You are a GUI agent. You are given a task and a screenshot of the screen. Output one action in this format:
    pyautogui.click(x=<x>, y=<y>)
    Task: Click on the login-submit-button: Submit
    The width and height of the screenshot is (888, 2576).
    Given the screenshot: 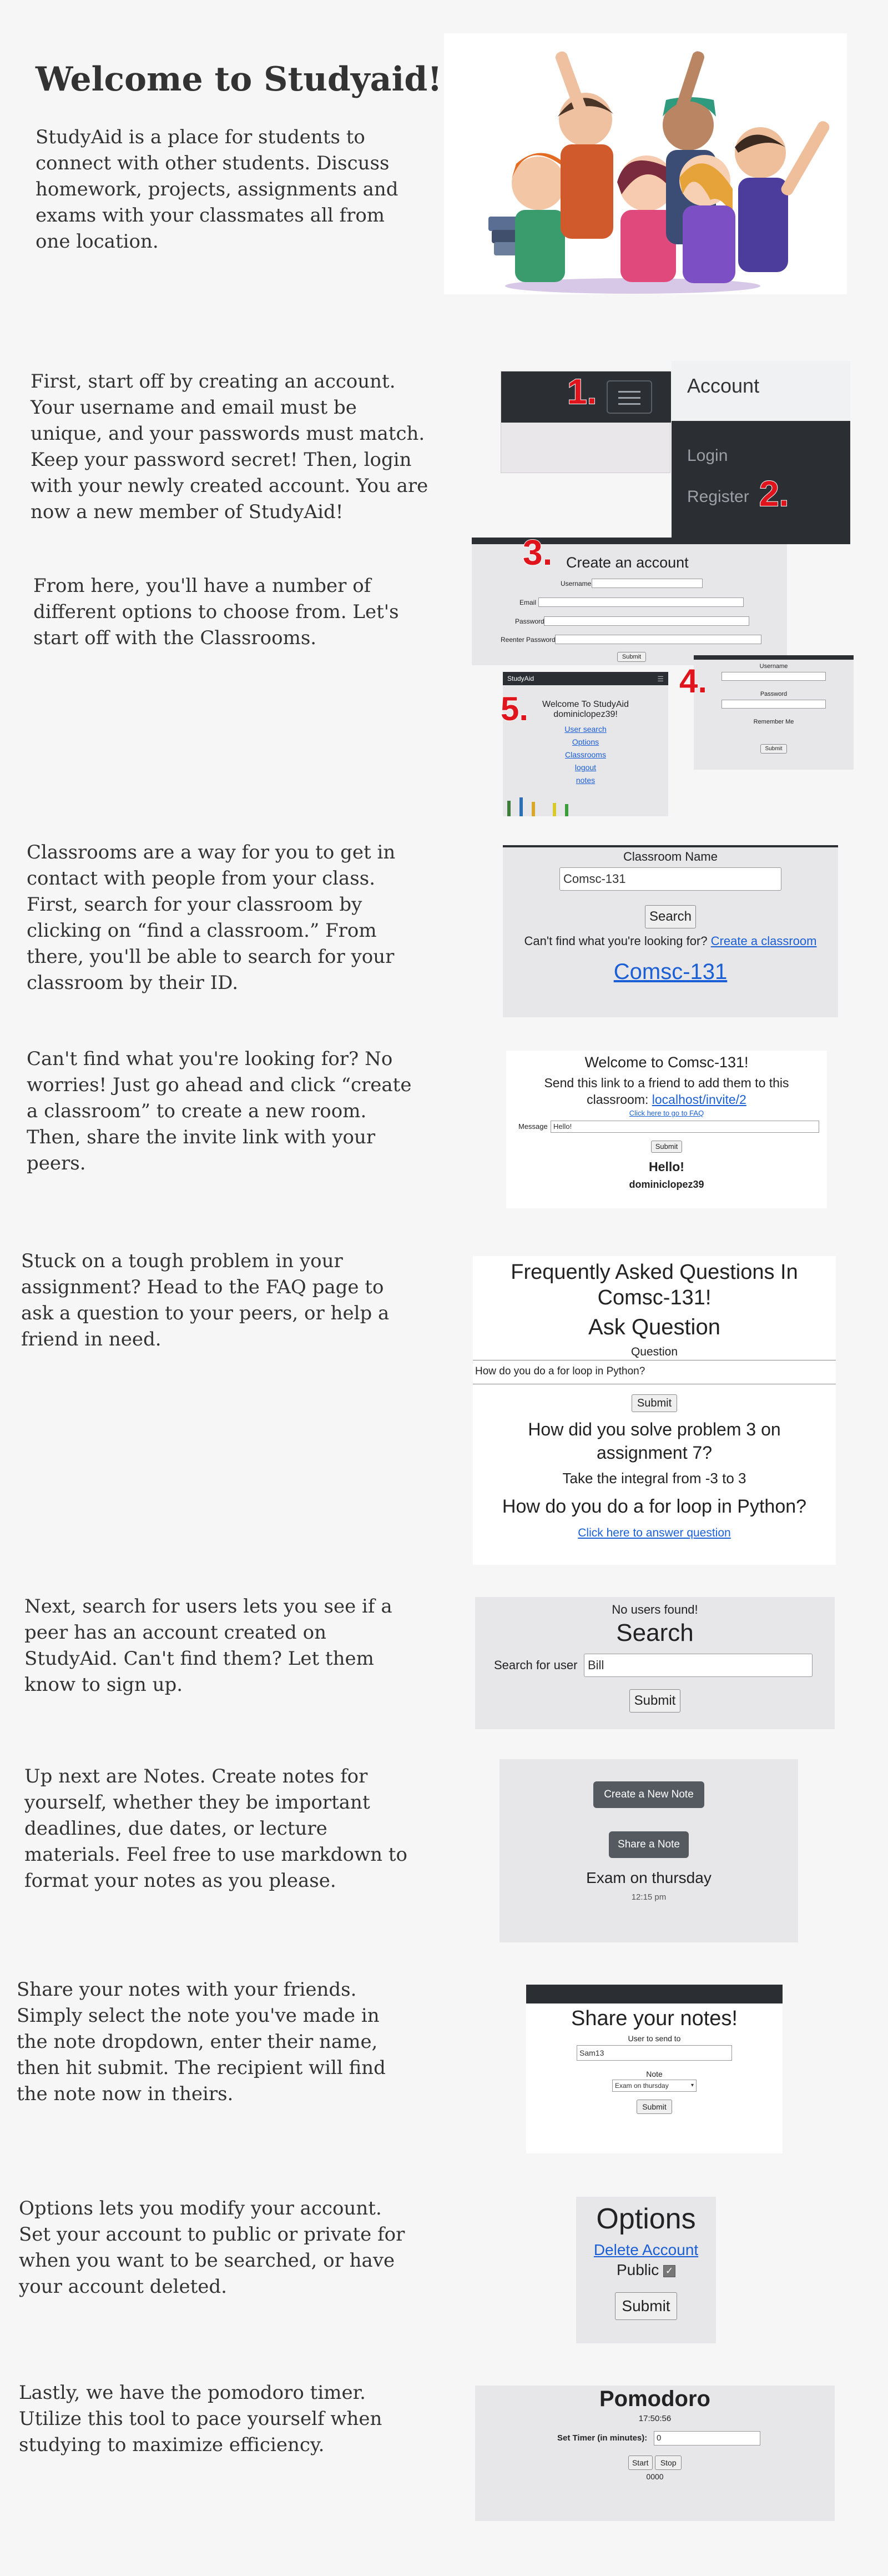 What is the action you would take?
    pyautogui.click(x=773, y=749)
    